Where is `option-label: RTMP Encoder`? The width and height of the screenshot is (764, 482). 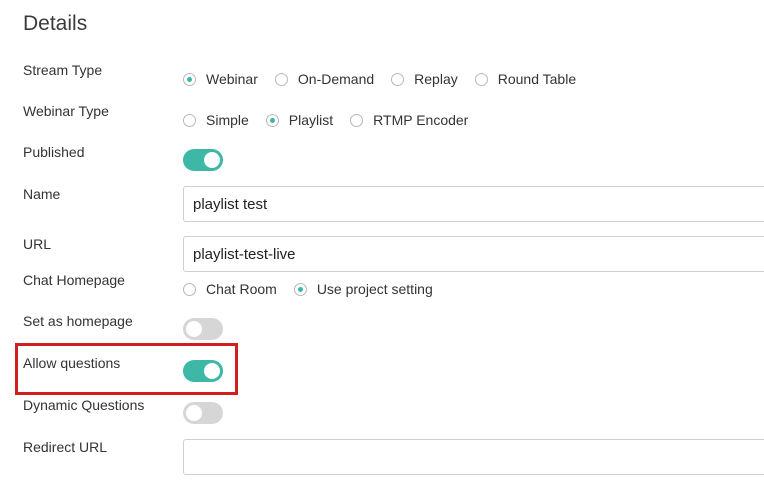 option-label: RTMP Encoder is located at coordinates (421, 120).